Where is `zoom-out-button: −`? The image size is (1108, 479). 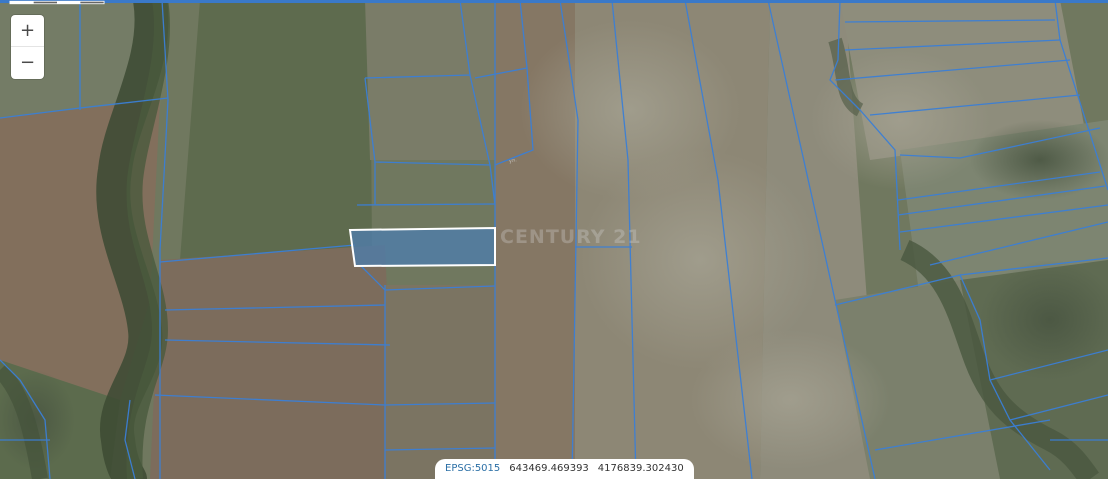 zoom-out-button: − is located at coordinates (27, 62).